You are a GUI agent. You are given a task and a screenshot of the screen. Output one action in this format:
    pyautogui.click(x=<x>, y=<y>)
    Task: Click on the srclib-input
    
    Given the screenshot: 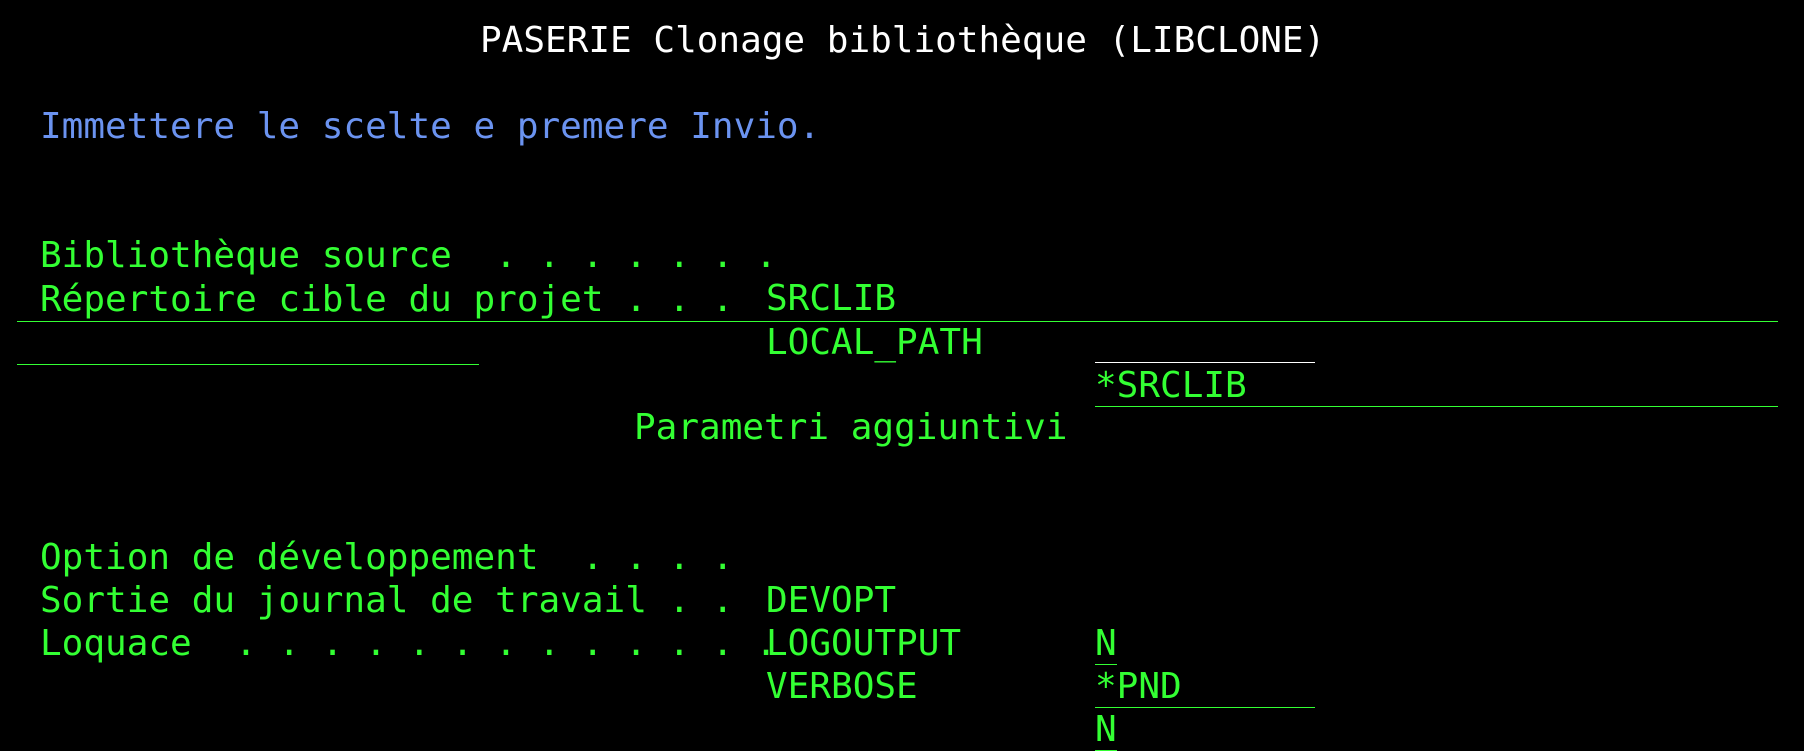 What is the action you would take?
    pyautogui.click(x=1205, y=341)
    